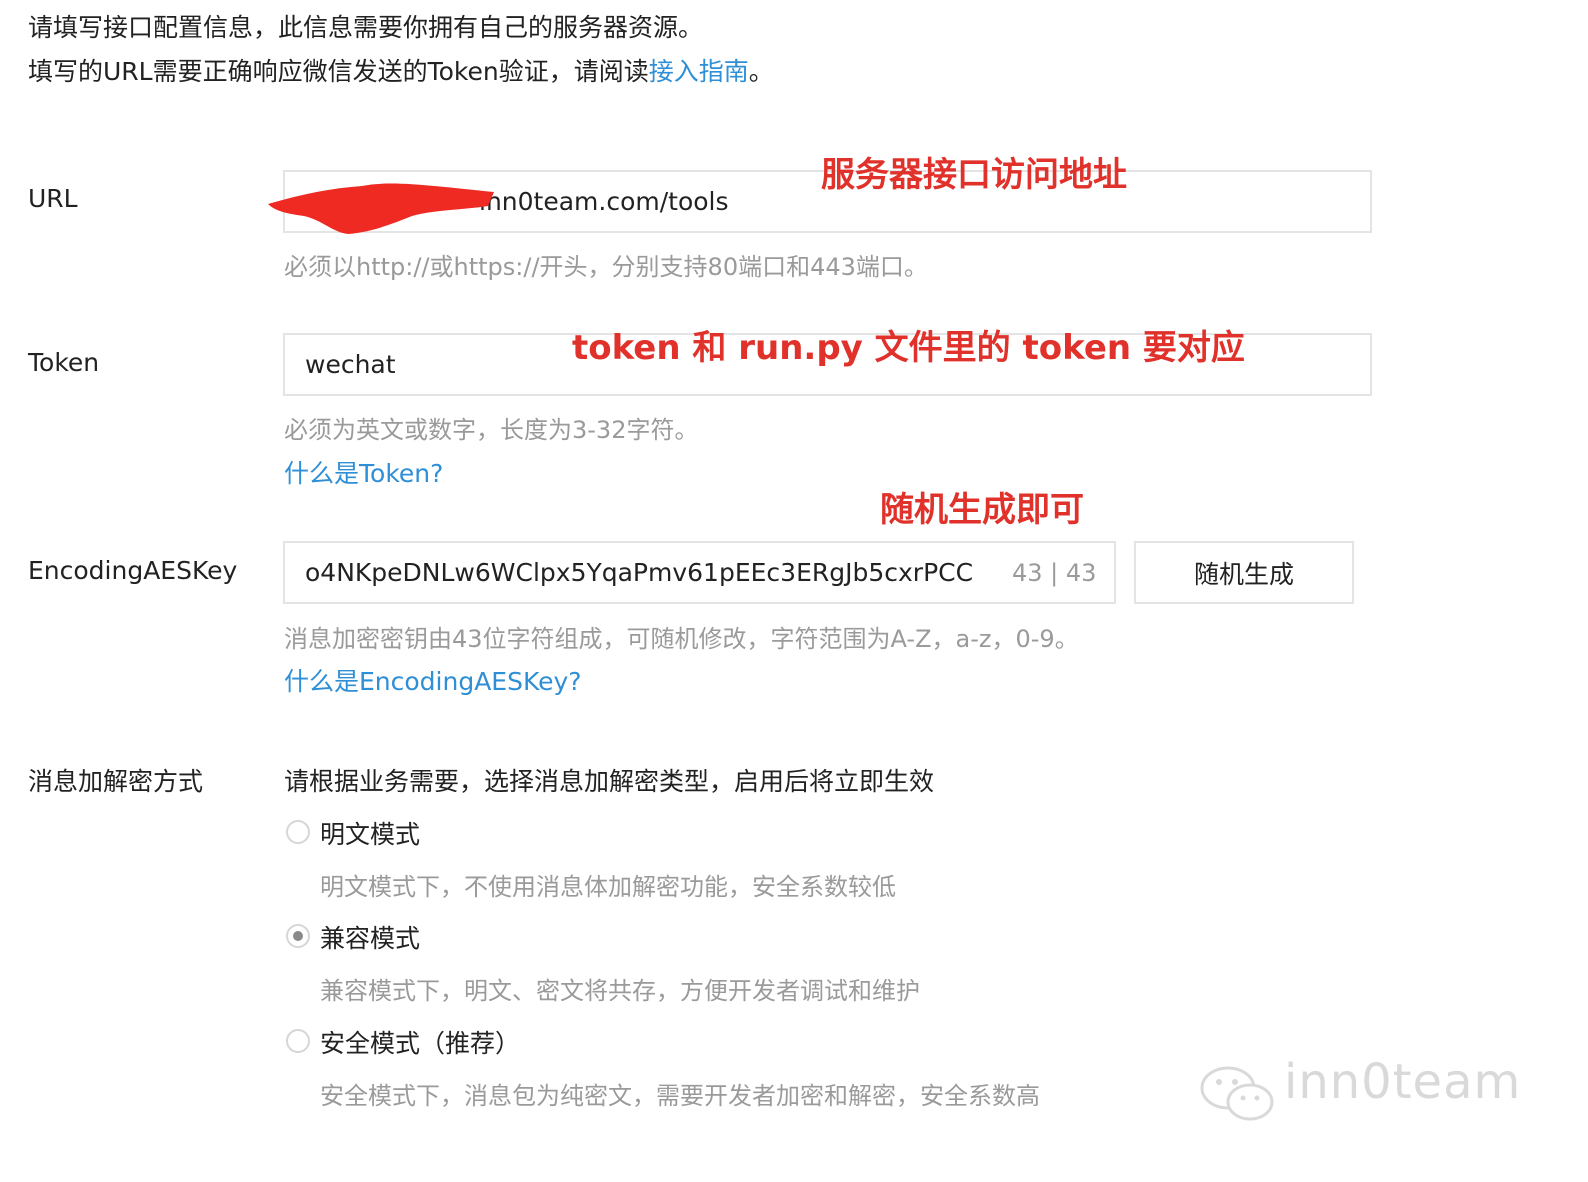 This screenshot has width=1588, height=1182. Describe the element at coordinates (491, 430) in the screenshot. I see `token-hint: 必须为英文或数字，长度为3-32字符。` at that location.